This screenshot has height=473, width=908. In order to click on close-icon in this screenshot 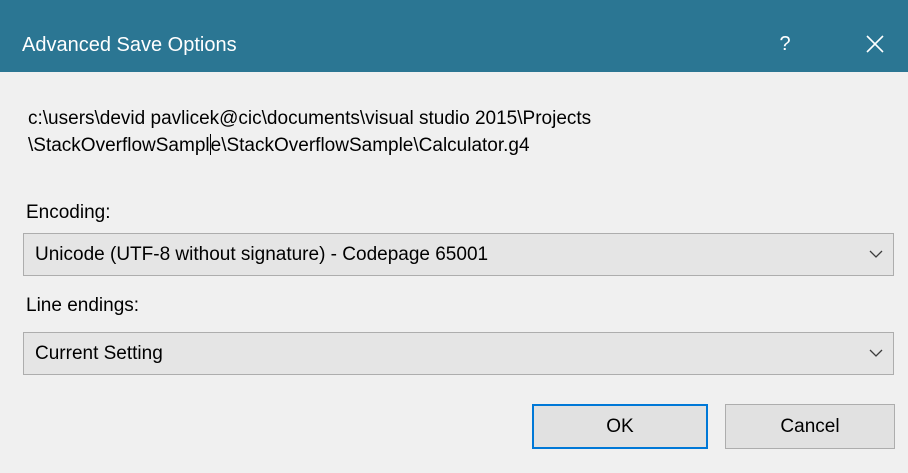, I will do `click(875, 44)`.